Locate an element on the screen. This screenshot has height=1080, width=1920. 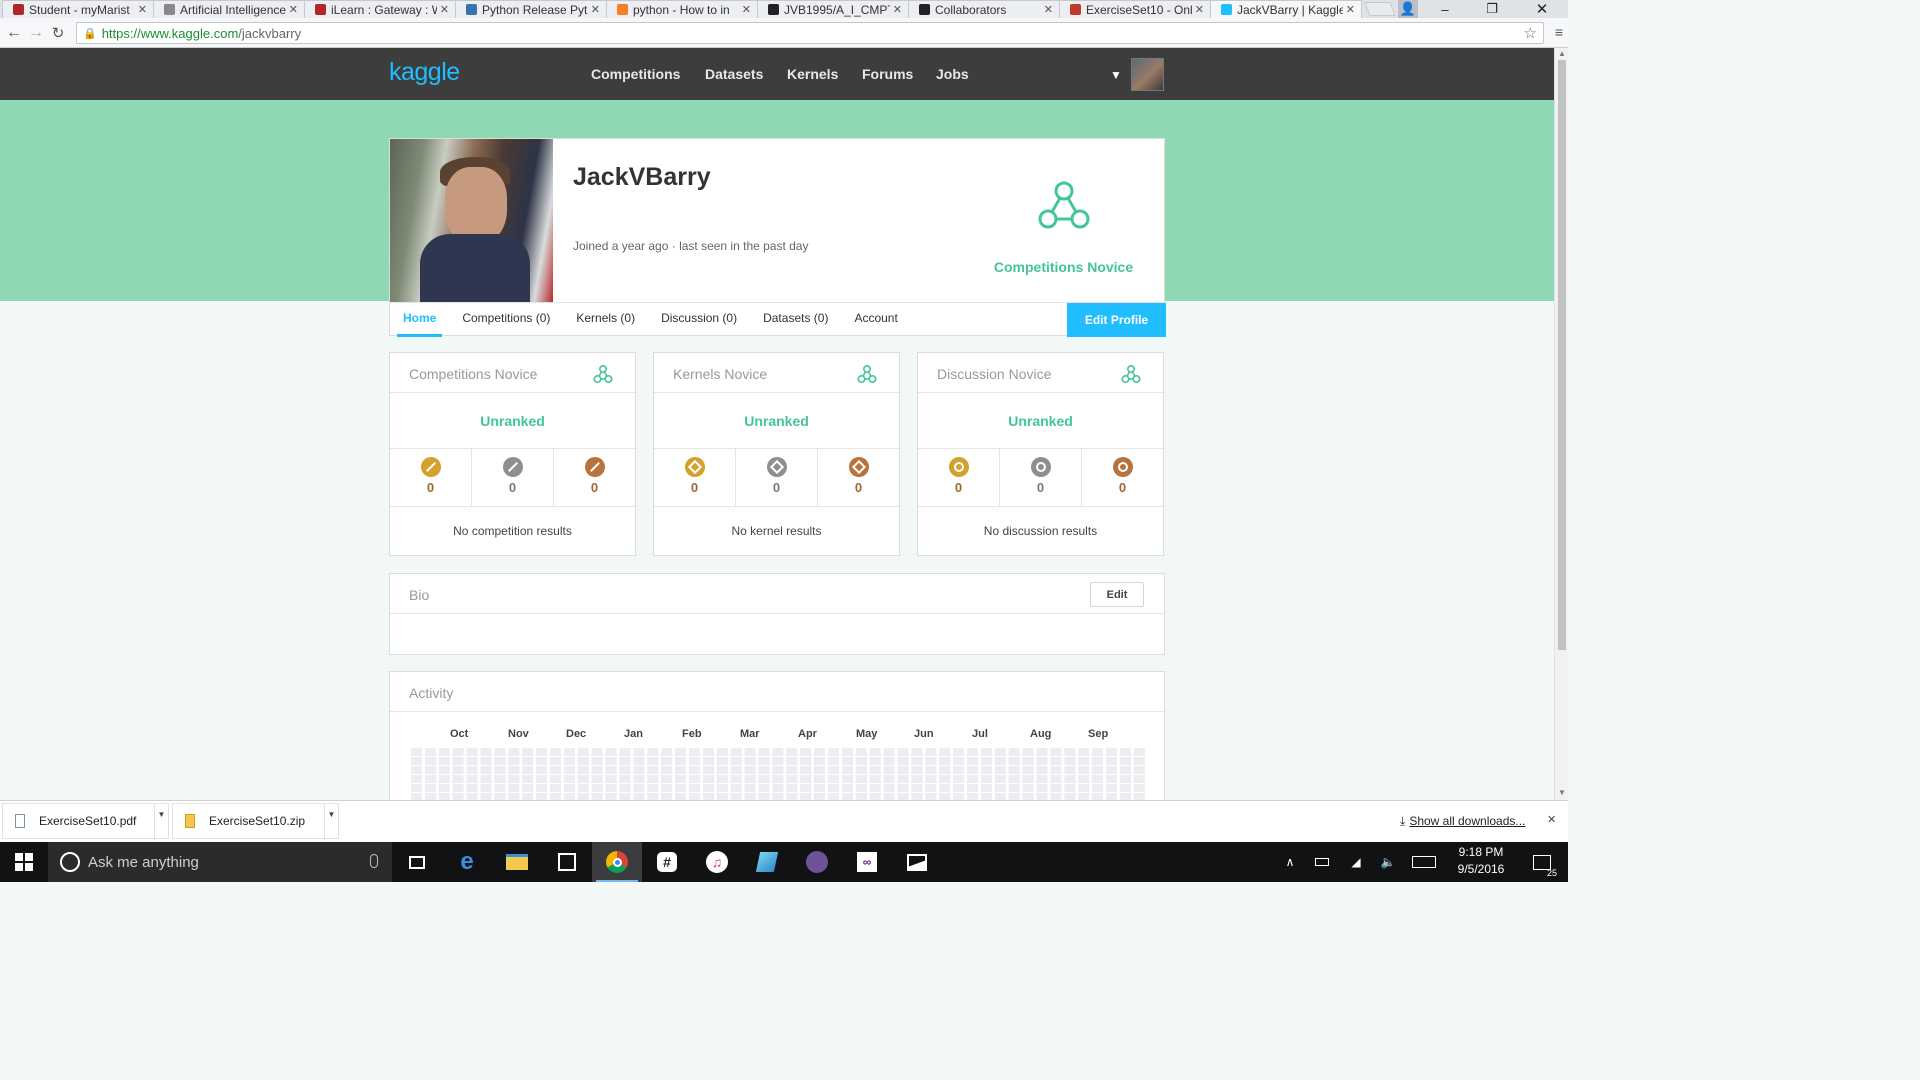
browser-tab: Collaborators ✕ is located at coordinates (984, 9).